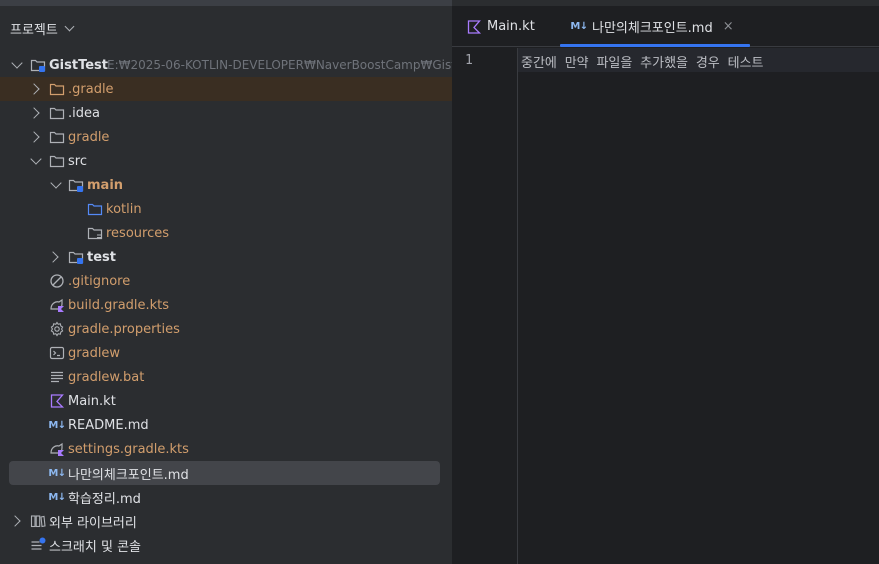  I want to click on terminal-icon, so click(57, 353).